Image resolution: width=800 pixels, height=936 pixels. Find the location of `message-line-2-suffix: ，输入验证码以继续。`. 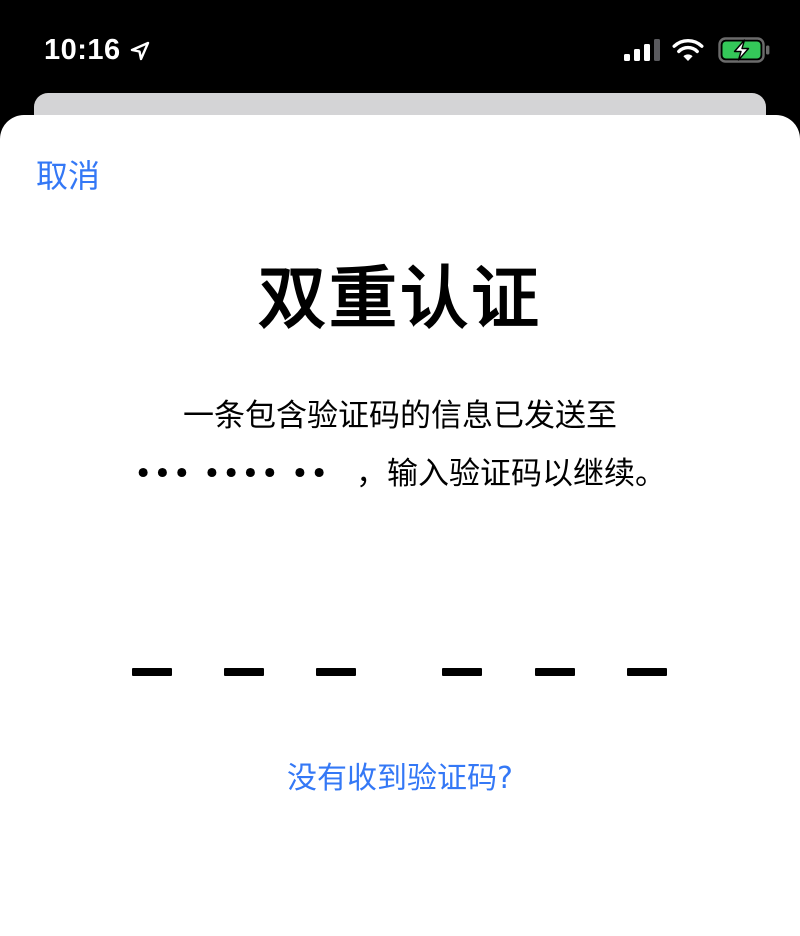

message-line-2-suffix: ，输入验证码以继续。 is located at coordinates (511, 474).